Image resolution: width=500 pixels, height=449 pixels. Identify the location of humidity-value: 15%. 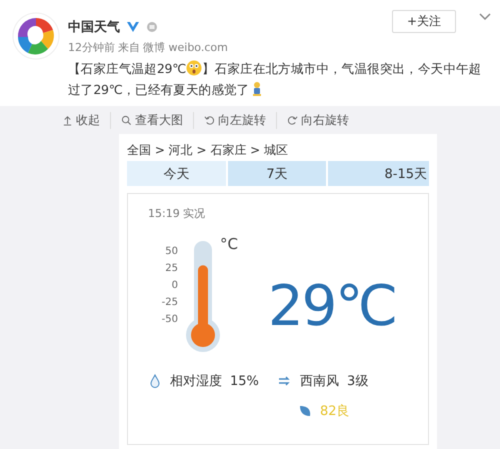
(244, 381).